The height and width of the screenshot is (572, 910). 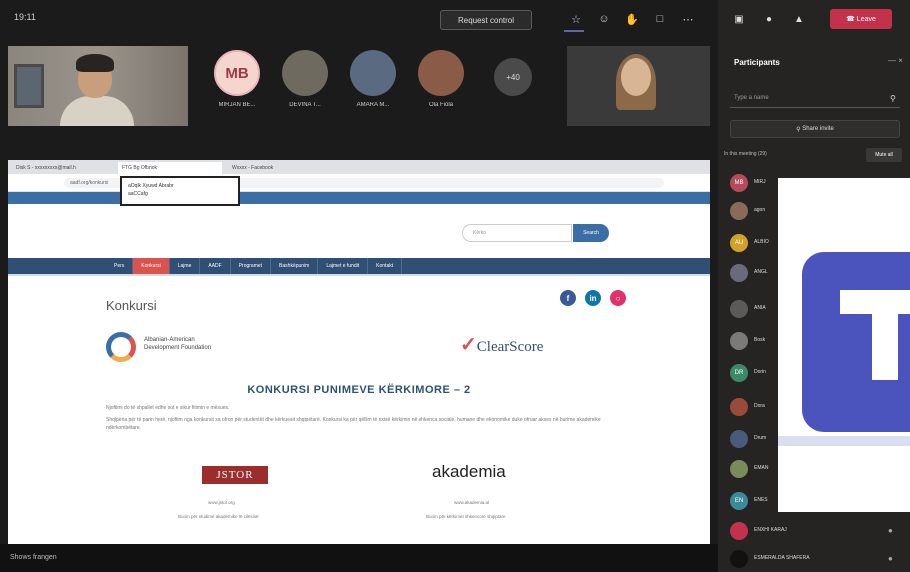 What do you see at coordinates (237, 73) in the screenshot?
I see `avatar: MB` at bounding box center [237, 73].